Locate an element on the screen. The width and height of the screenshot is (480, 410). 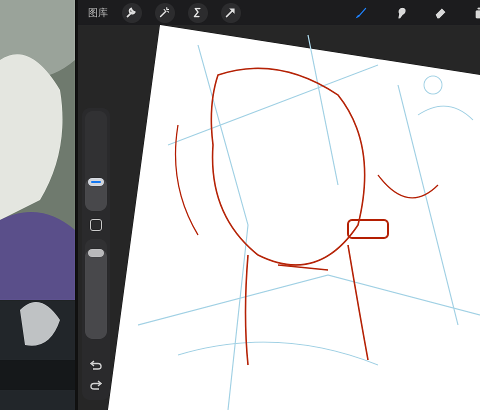
magic-wand-icon is located at coordinates (165, 12).